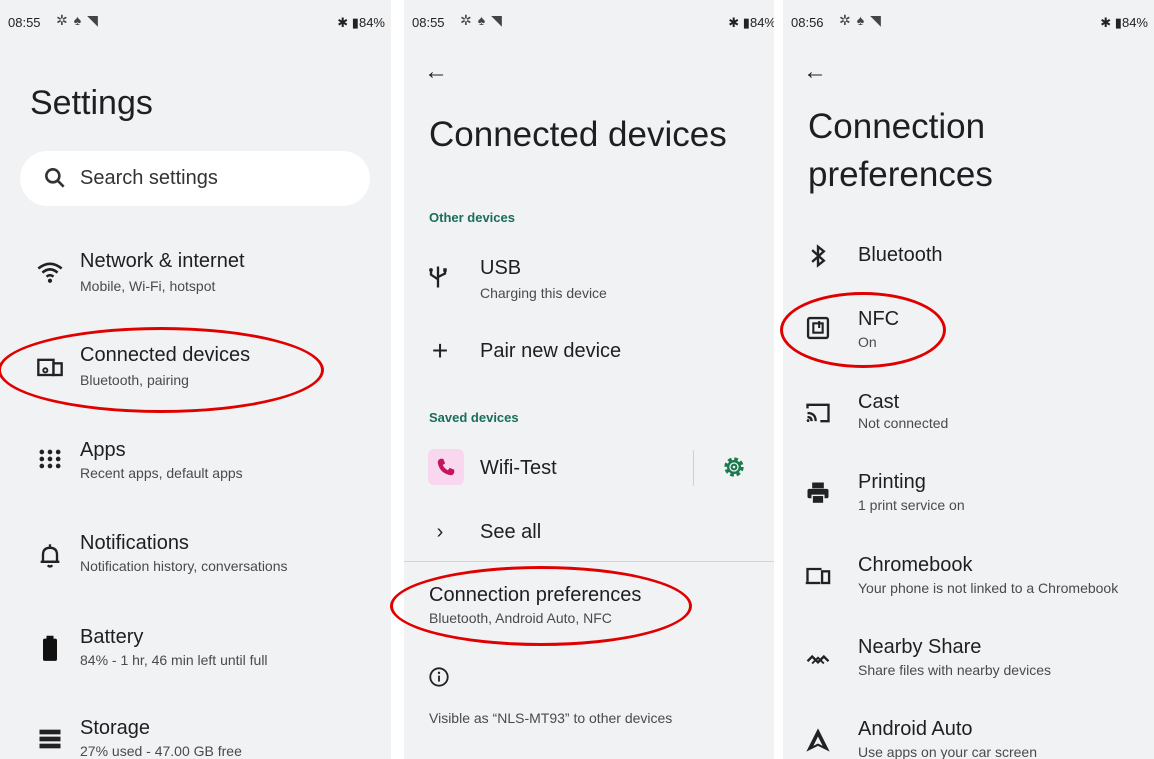 The image size is (1154, 759). Describe the element at coordinates (174, 660) in the screenshot. I see `item-subtitle: 84% - 1 hr, 46 min left until full` at that location.